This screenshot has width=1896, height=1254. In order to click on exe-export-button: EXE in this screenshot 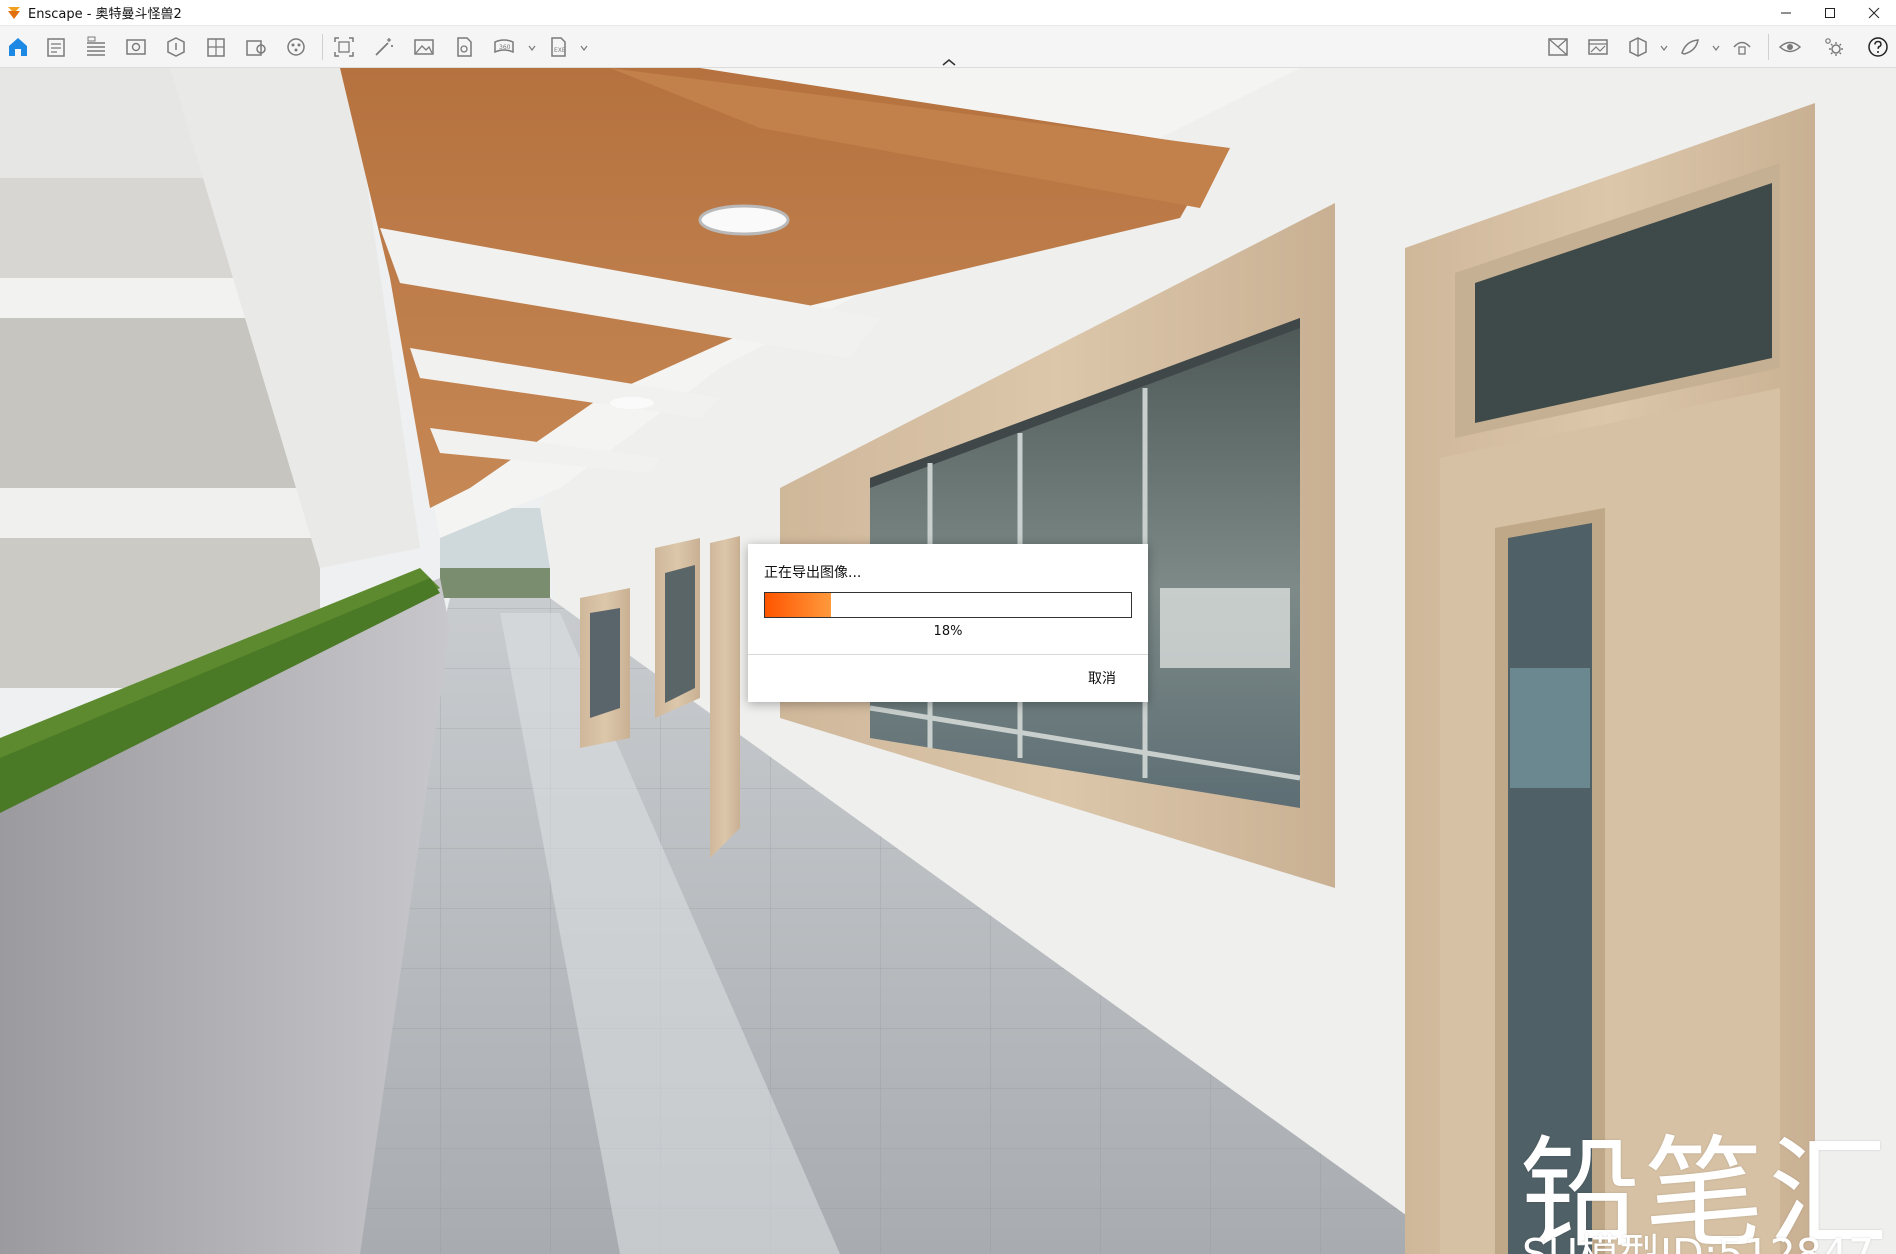, I will do `click(558, 47)`.